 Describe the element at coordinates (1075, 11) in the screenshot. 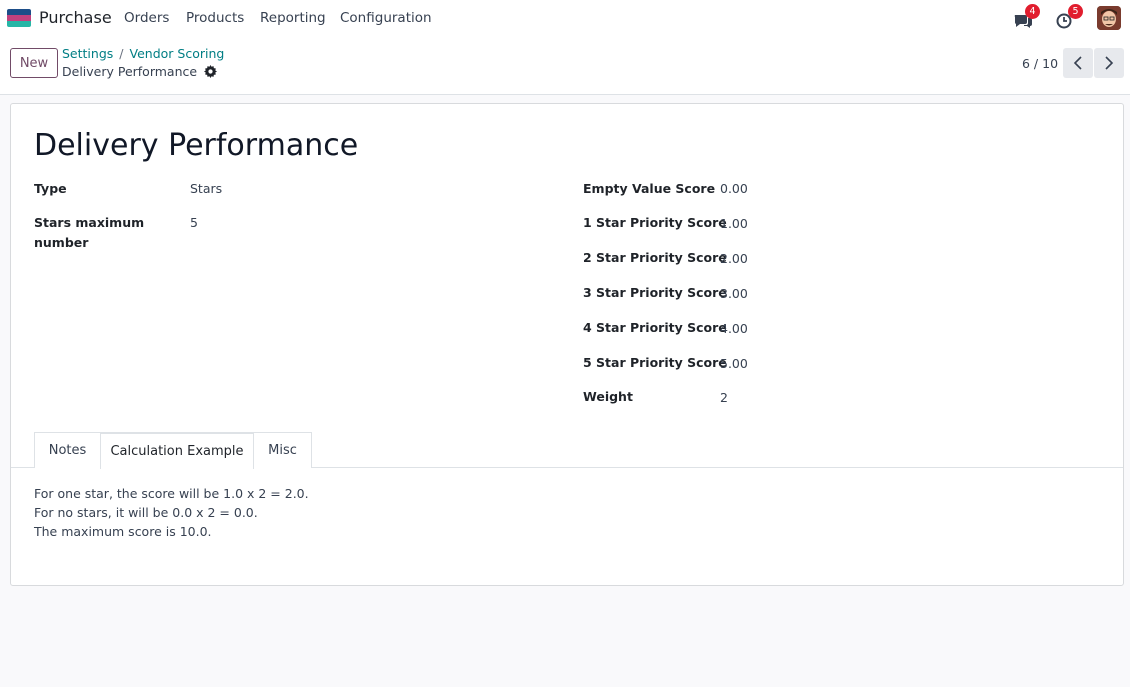

I see `activities-count-badge: 5` at that location.